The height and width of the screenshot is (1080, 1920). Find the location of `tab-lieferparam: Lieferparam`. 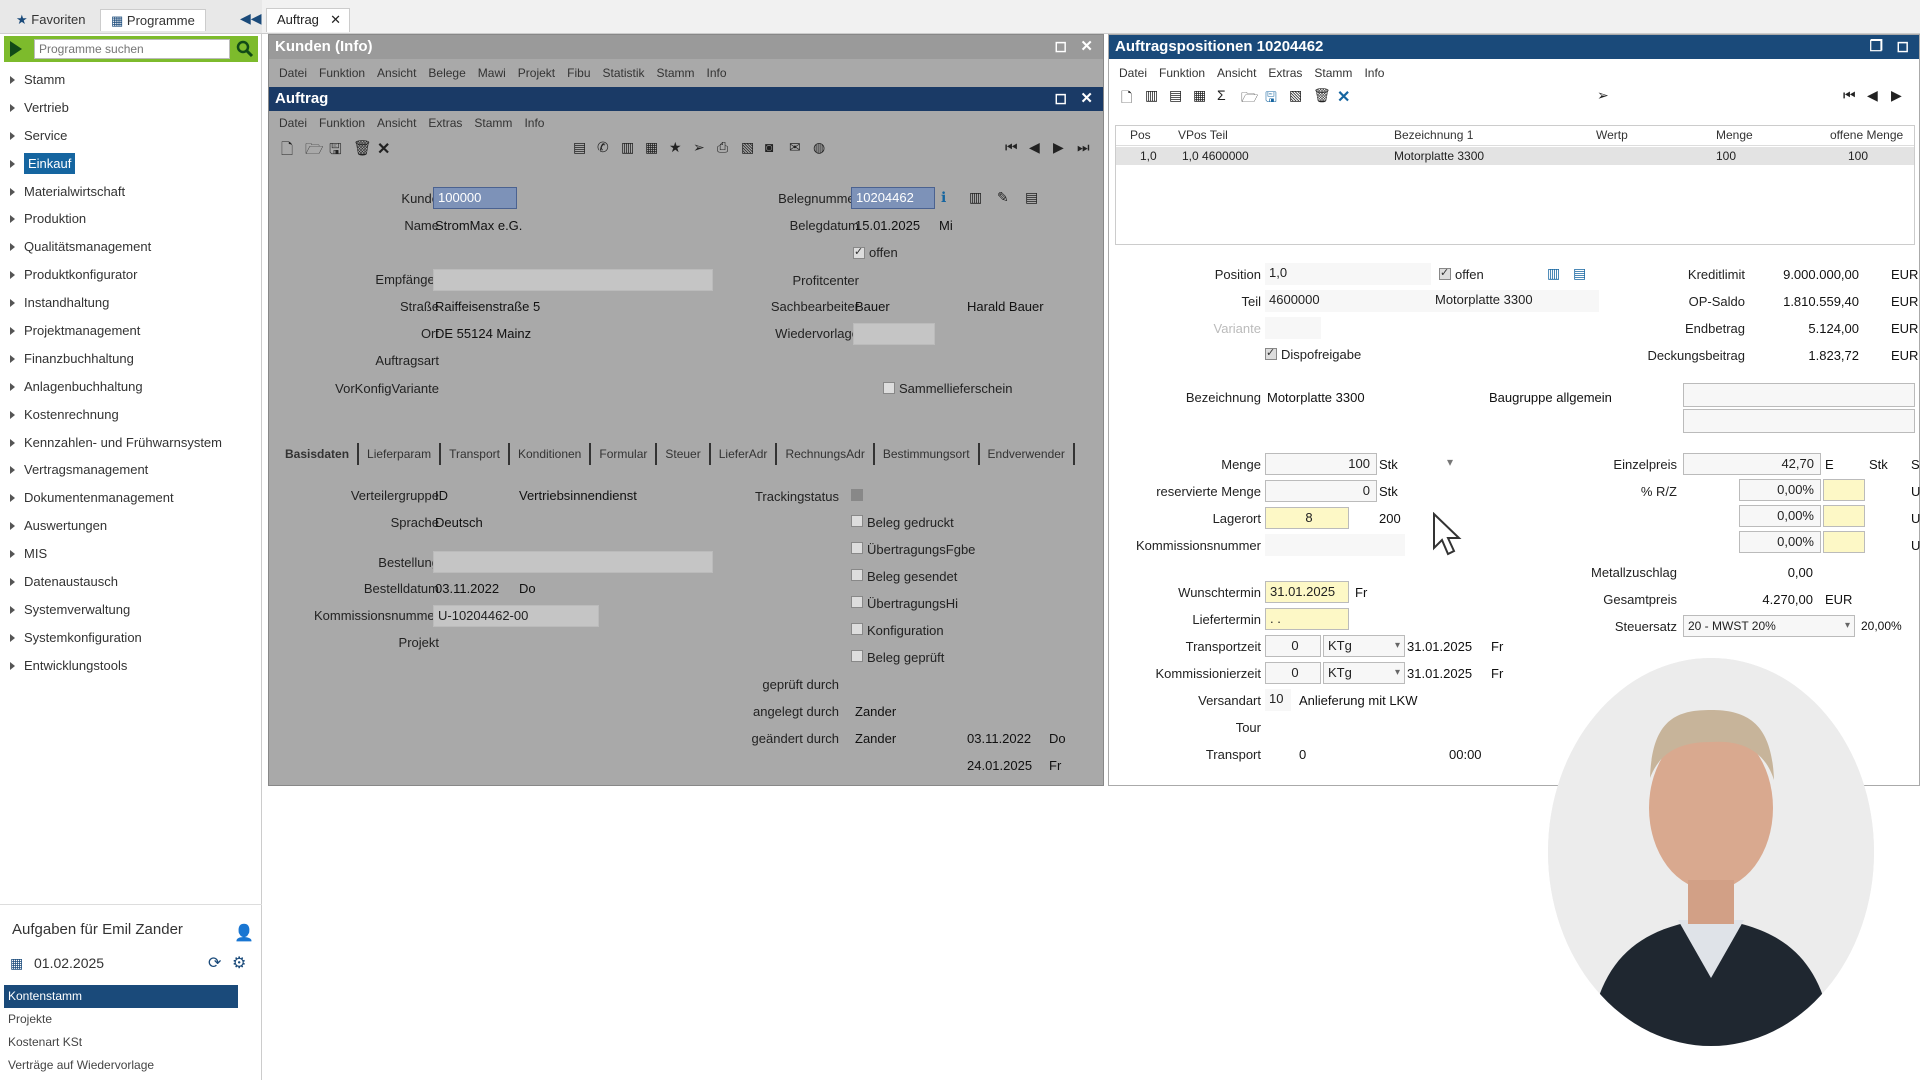

tab-lieferparam: Lieferparam is located at coordinates (400, 454).